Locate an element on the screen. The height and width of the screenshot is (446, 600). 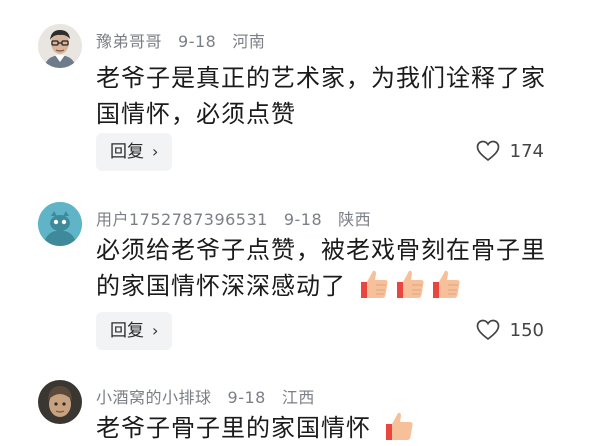
helmet-figure-avatar is located at coordinates (60, 402).